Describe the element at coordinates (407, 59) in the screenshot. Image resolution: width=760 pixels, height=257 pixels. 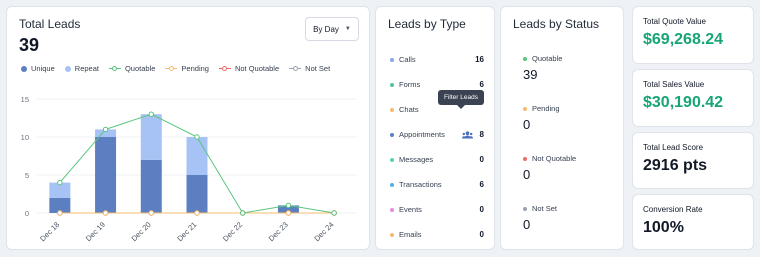
I see `lead-type-label: Calls` at that location.